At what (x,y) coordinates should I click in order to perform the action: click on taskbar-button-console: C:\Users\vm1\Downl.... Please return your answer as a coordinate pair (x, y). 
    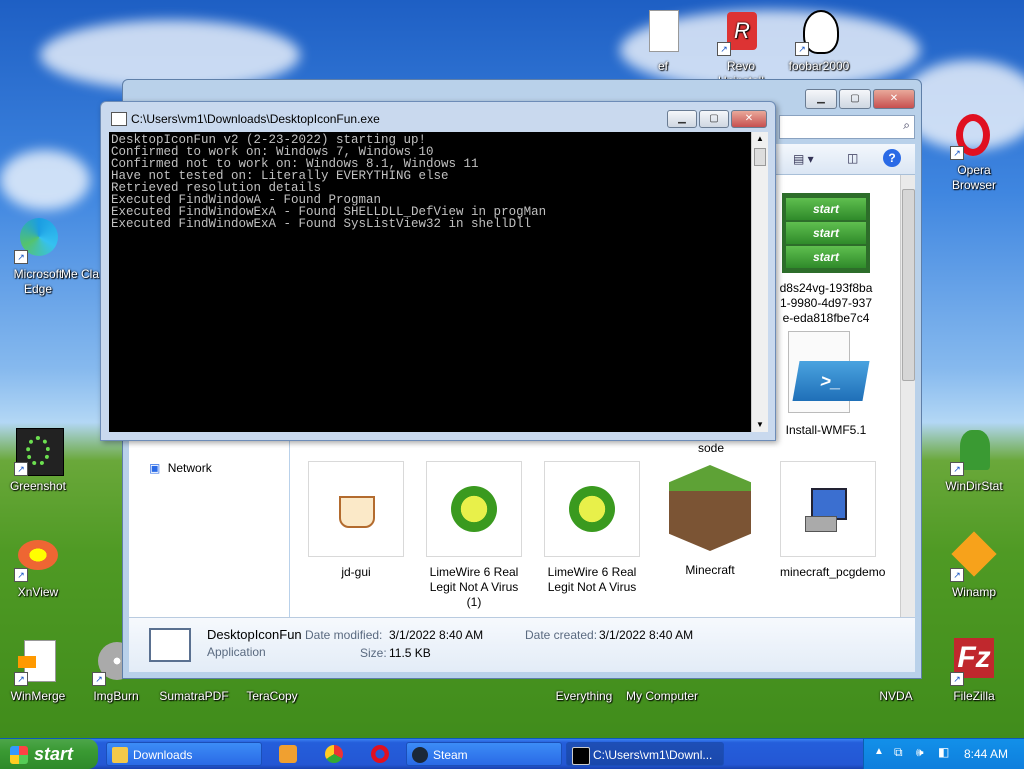
    Looking at the image, I should click on (645, 754).